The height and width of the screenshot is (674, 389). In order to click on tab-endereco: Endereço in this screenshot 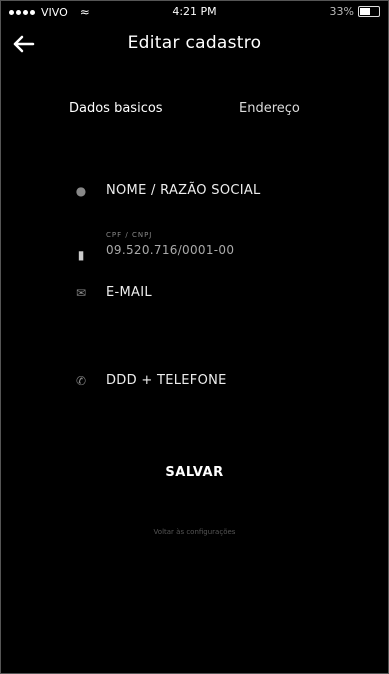, I will do `click(269, 108)`.